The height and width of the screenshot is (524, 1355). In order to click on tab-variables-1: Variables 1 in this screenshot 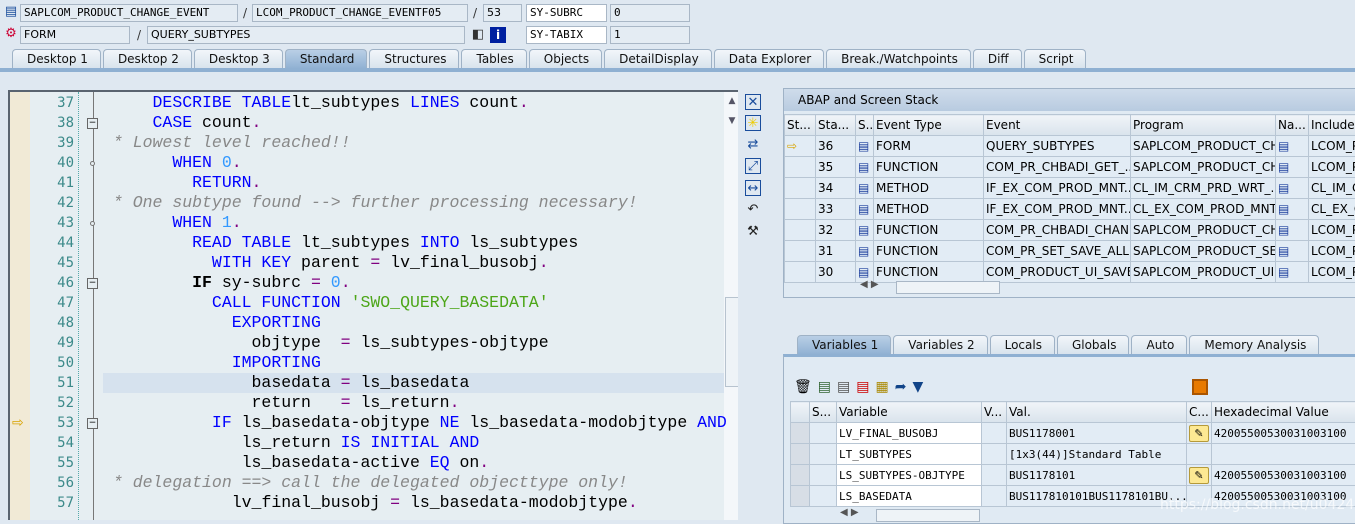, I will do `click(844, 345)`.